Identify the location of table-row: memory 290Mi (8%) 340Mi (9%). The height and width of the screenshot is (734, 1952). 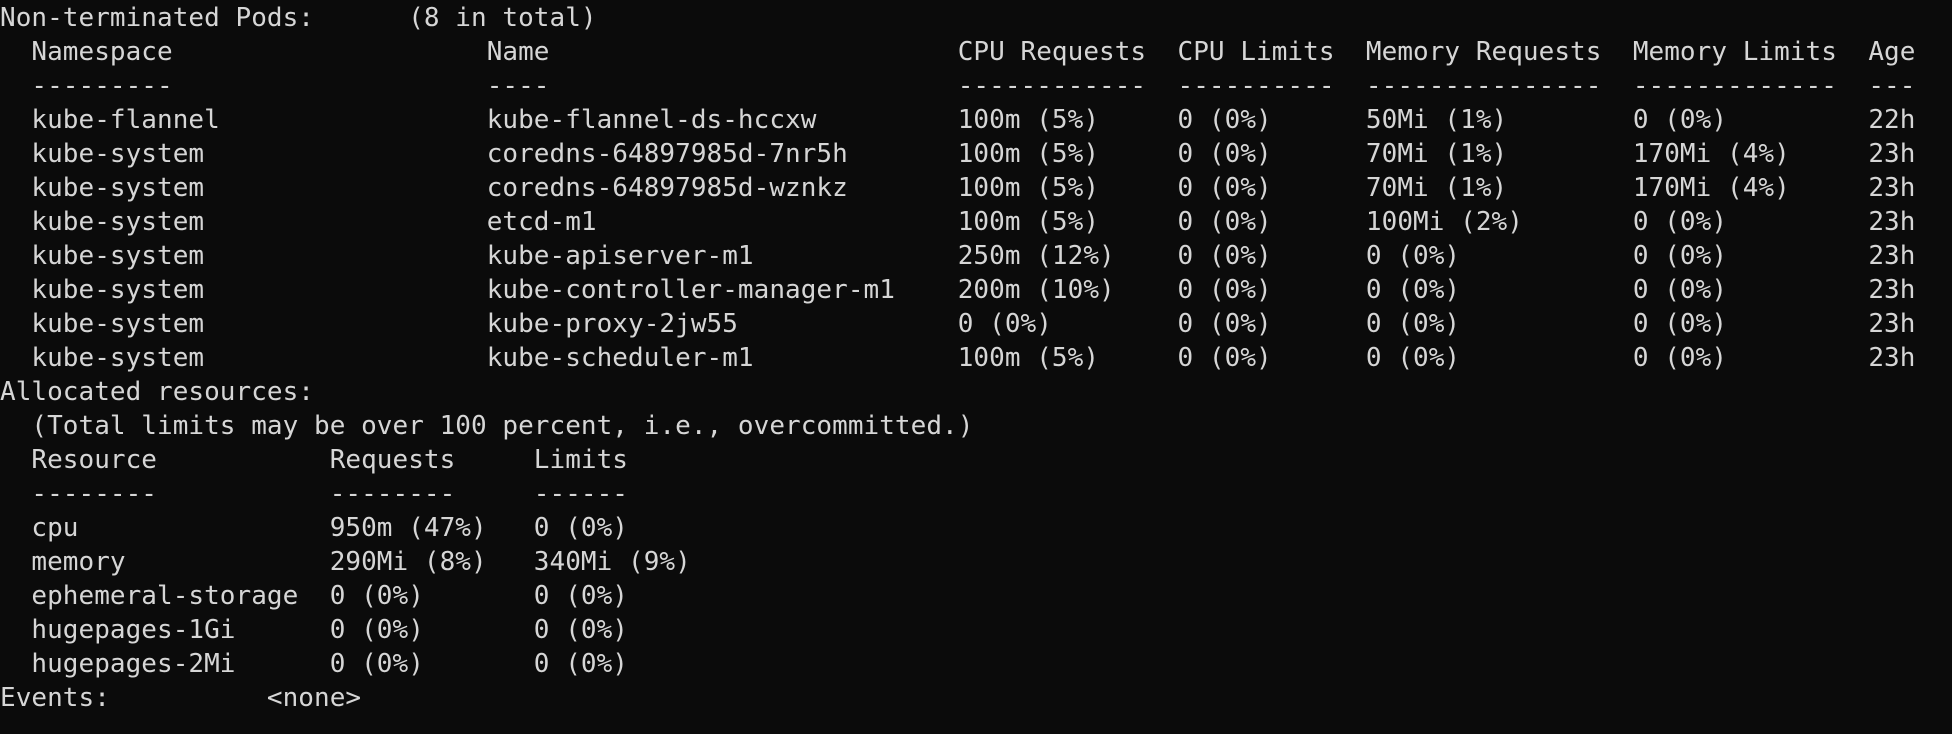
(345, 562).